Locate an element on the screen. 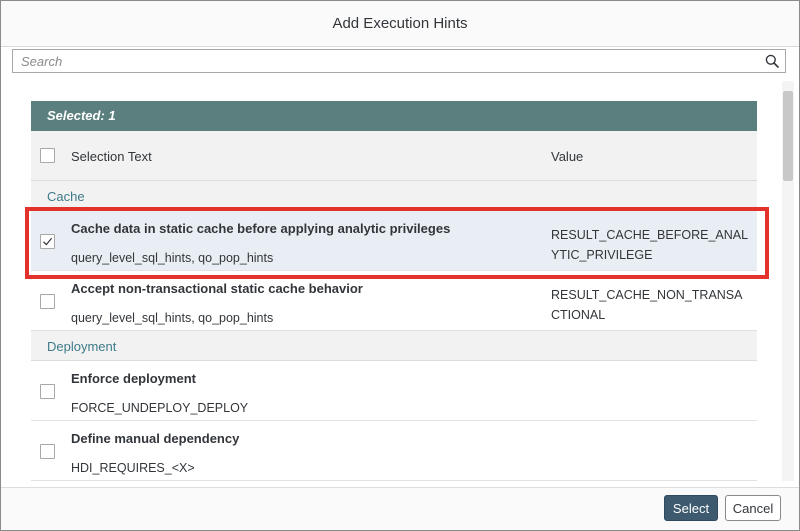 The width and height of the screenshot is (800, 531). checkmark-icon is located at coordinates (48, 241).